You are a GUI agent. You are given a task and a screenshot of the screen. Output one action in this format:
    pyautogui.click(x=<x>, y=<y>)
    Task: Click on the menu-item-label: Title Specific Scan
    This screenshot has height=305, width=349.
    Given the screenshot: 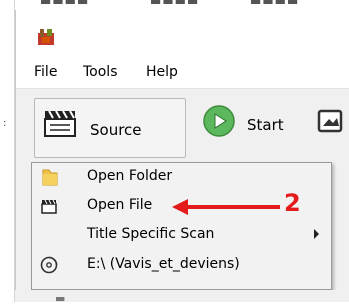 What is the action you would take?
    pyautogui.click(x=151, y=234)
    